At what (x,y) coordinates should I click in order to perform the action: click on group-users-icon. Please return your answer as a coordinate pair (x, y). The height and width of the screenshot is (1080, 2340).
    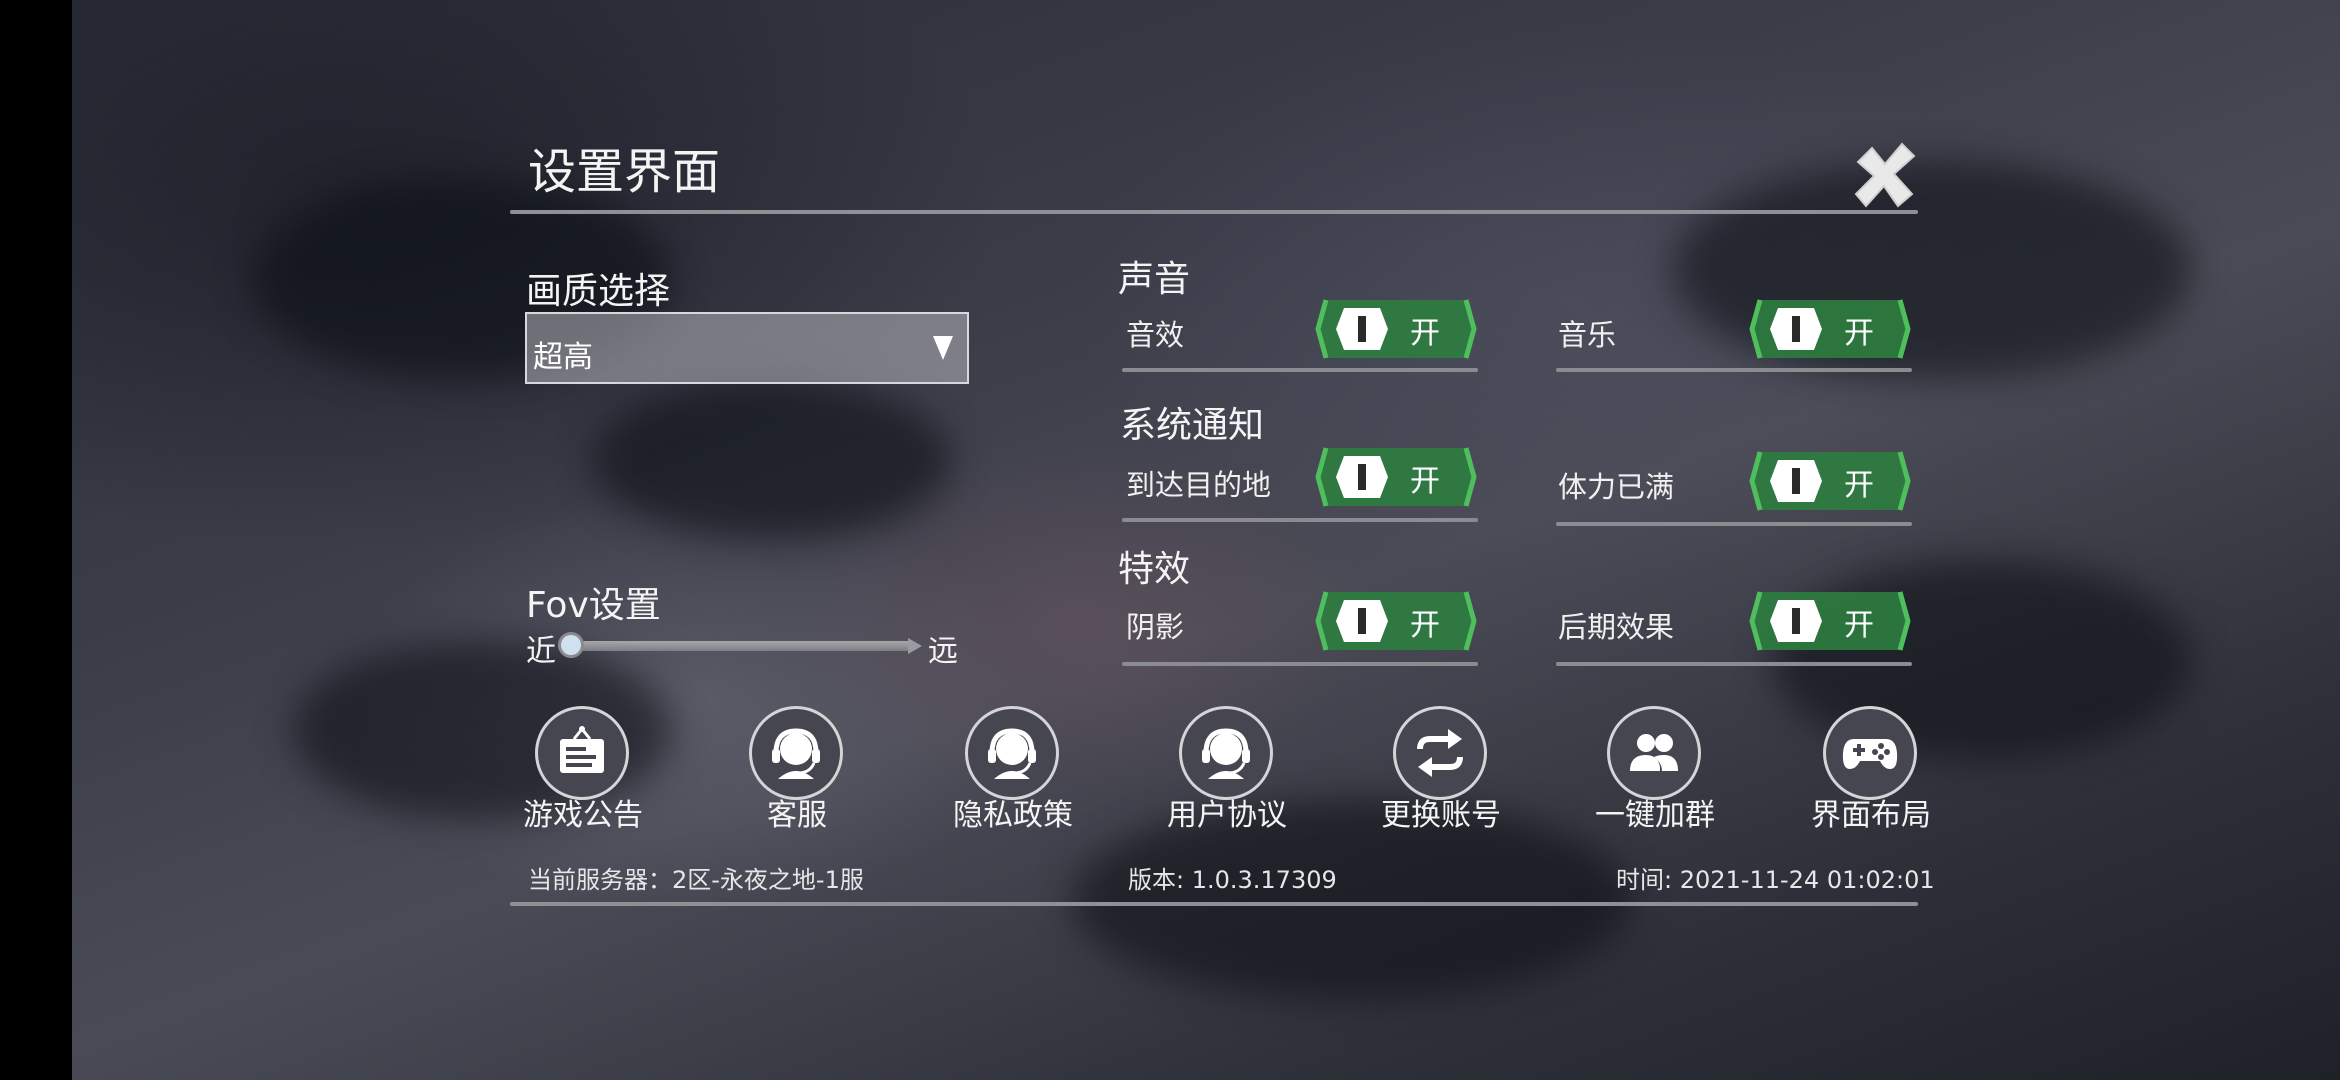
    Looking at the image, I should click on (1654, 752).